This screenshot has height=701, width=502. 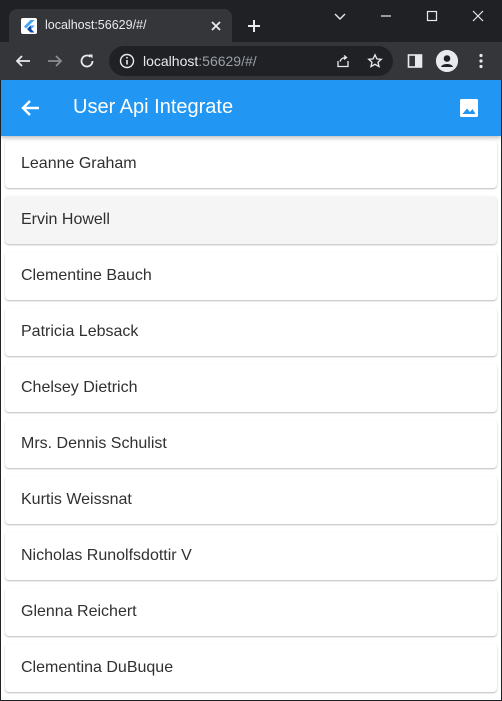 I want to click on user-name: Kurtis Weissnat, so click(x=76, y=499).